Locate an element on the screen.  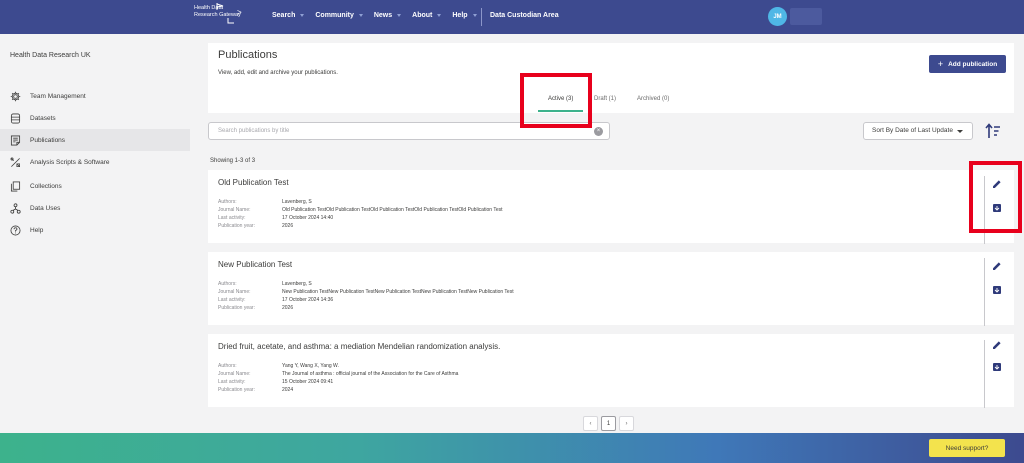
activity-value: 17 October 2024 14:36 is located at coordinates (308, 300).